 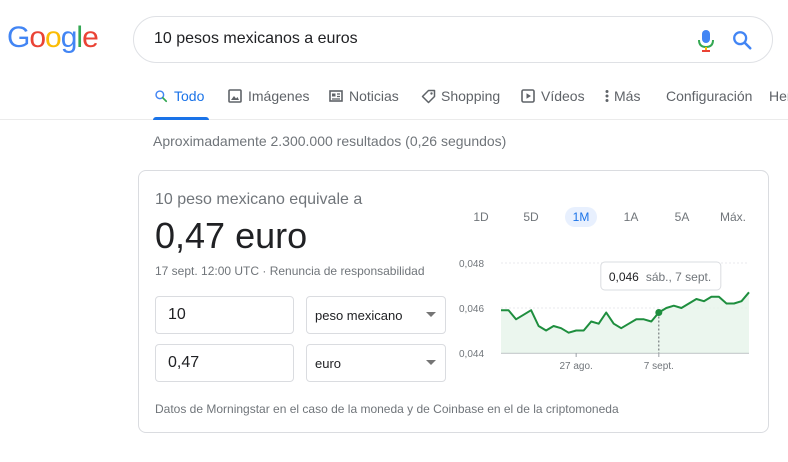 I want to click on active-tab-indicator, so click(x=181, y=118).